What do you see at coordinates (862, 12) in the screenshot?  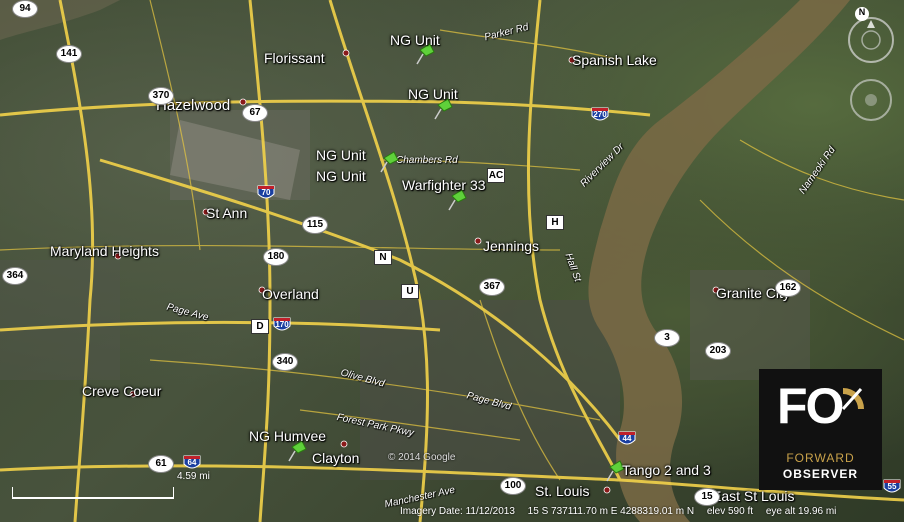 I see `north-indicator: N` at bounding box center [862, 12].